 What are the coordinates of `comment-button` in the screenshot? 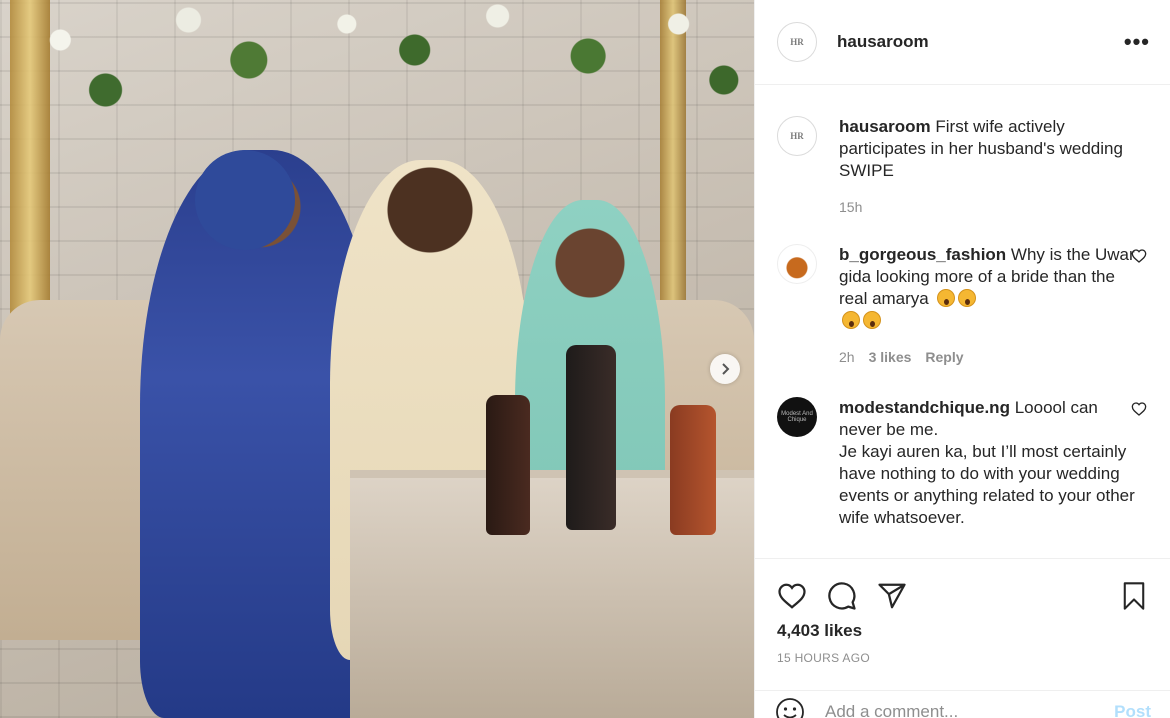 It's located at (842, 596).